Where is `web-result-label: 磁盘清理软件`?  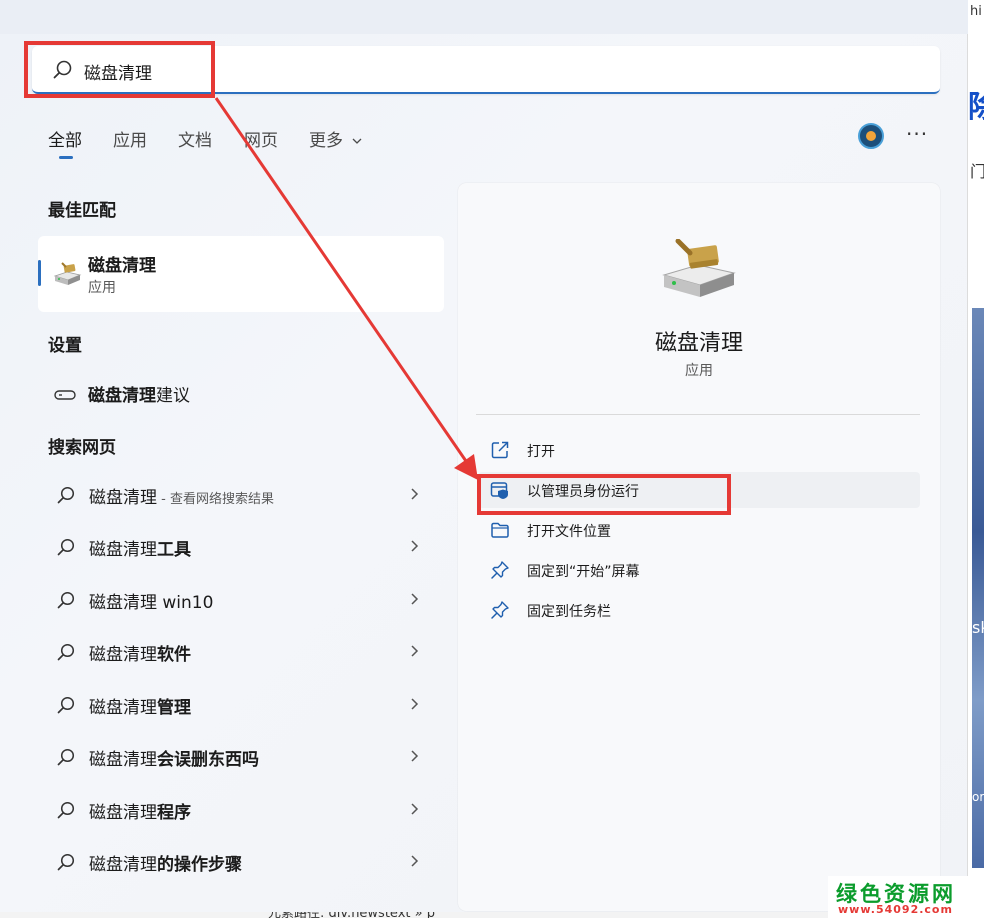 web-result-label: 磁盘清理软件 is located at coordinates (140, 652).